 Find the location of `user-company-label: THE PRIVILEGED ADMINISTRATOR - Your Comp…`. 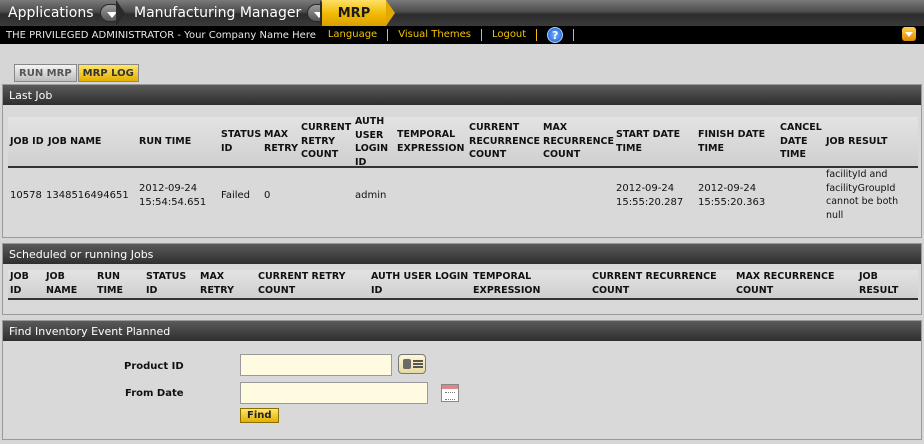

user-company-label: THE PRIVILEGED ADMINISTRATOR - Your Comp… is located at coordinates (161, 35).